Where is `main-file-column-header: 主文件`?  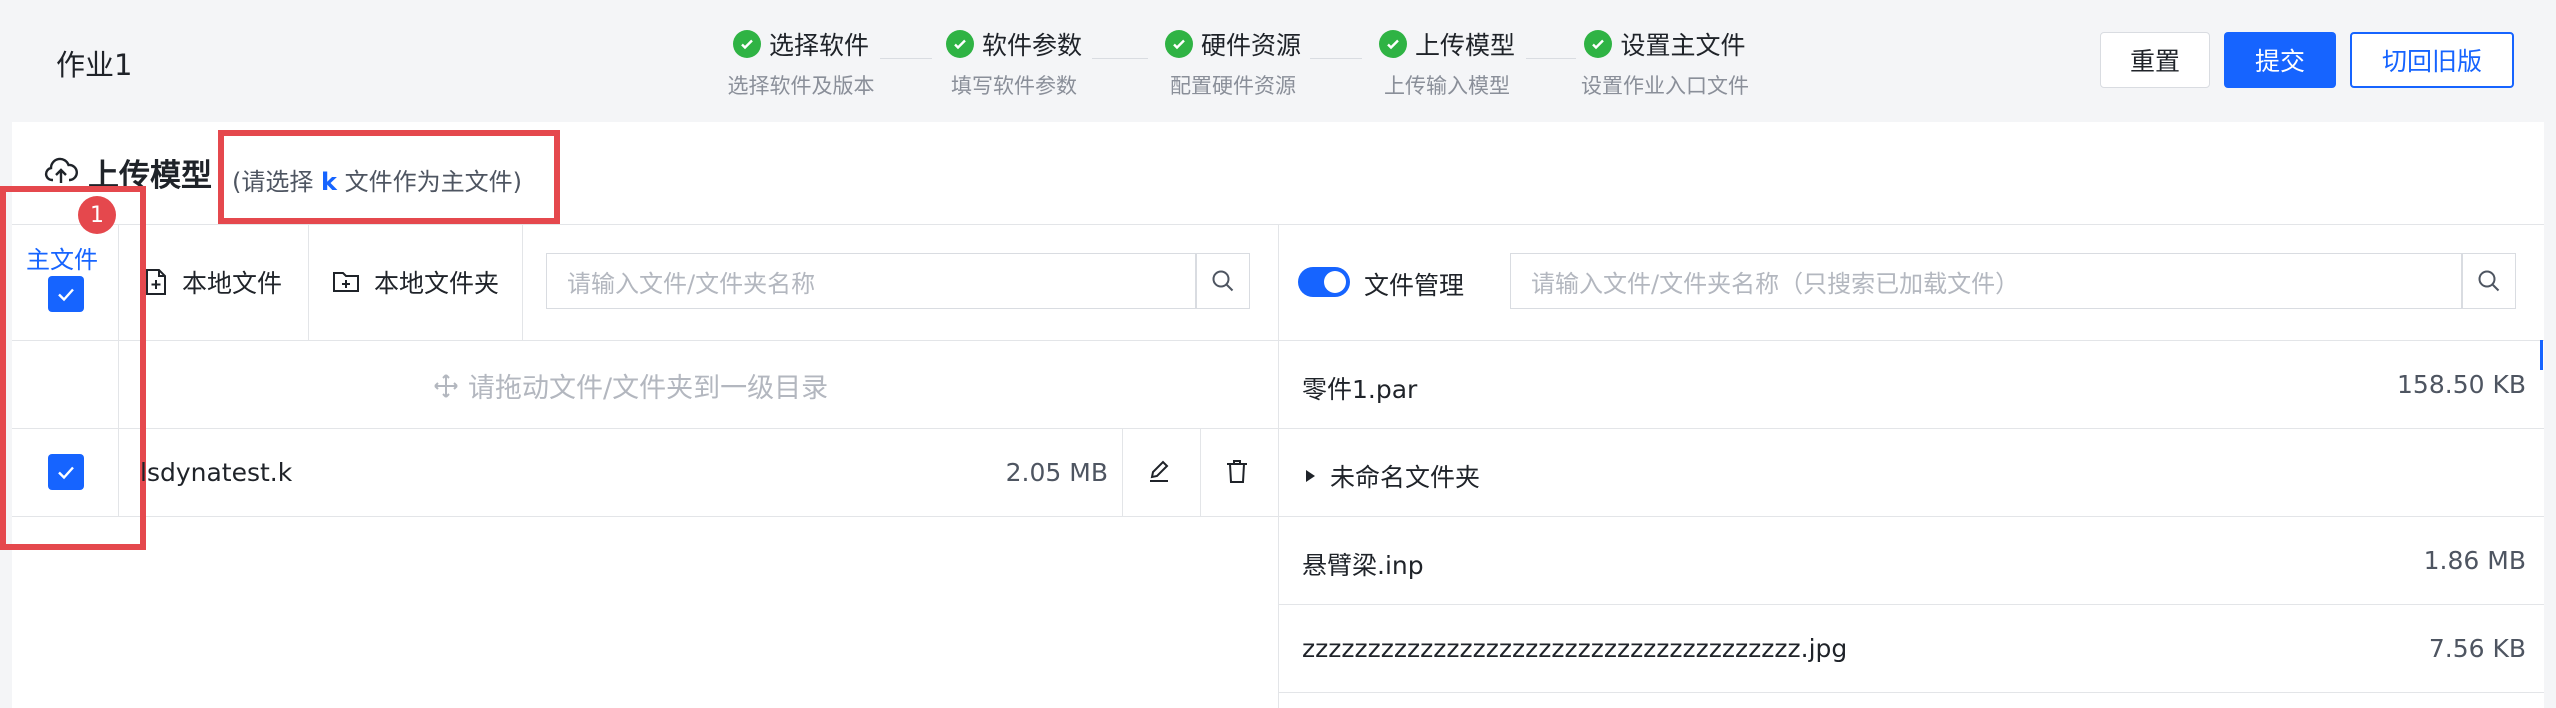
main-file-column-header: 主文件 is located at coordinates (62, 260).